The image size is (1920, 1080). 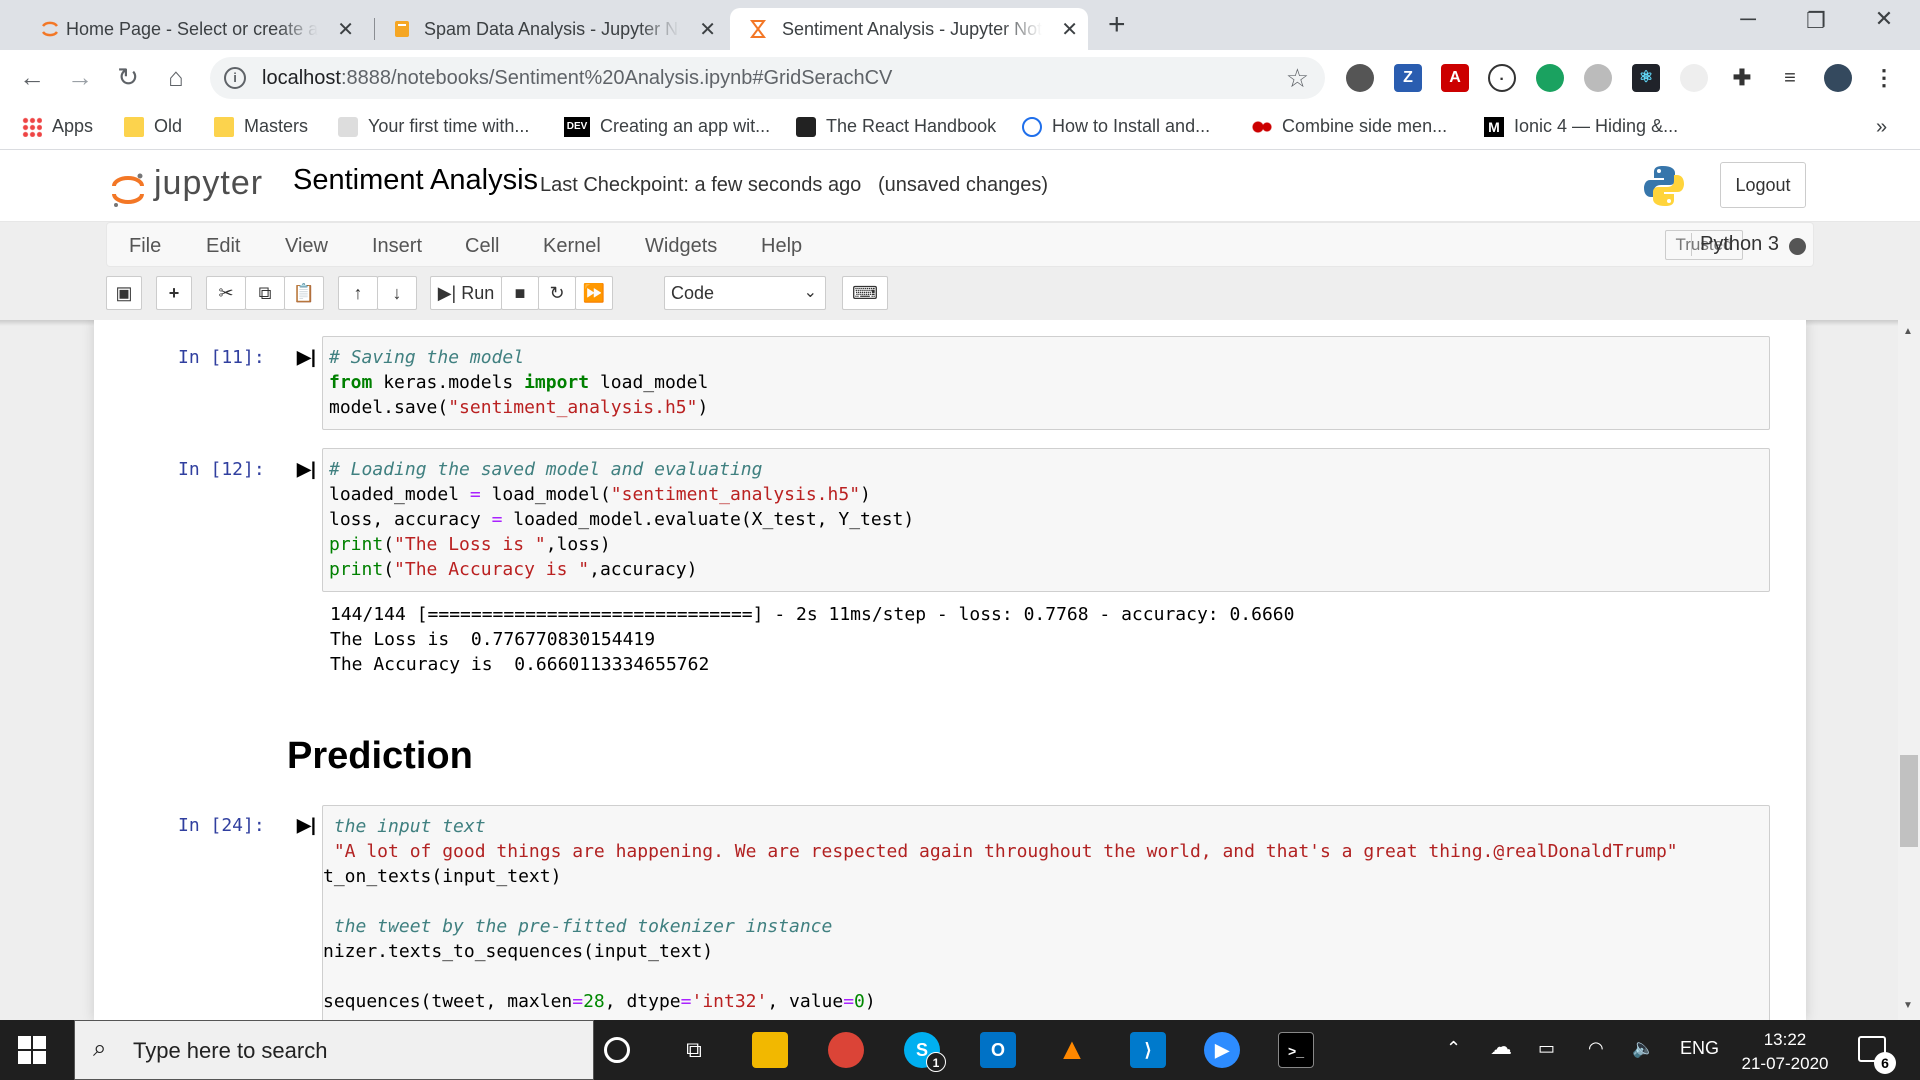 What do you see at coordinates (1646, 78) in the screenshot?
I see `react-devtools-icon: ⚛` at bounding box center [1646, 78].